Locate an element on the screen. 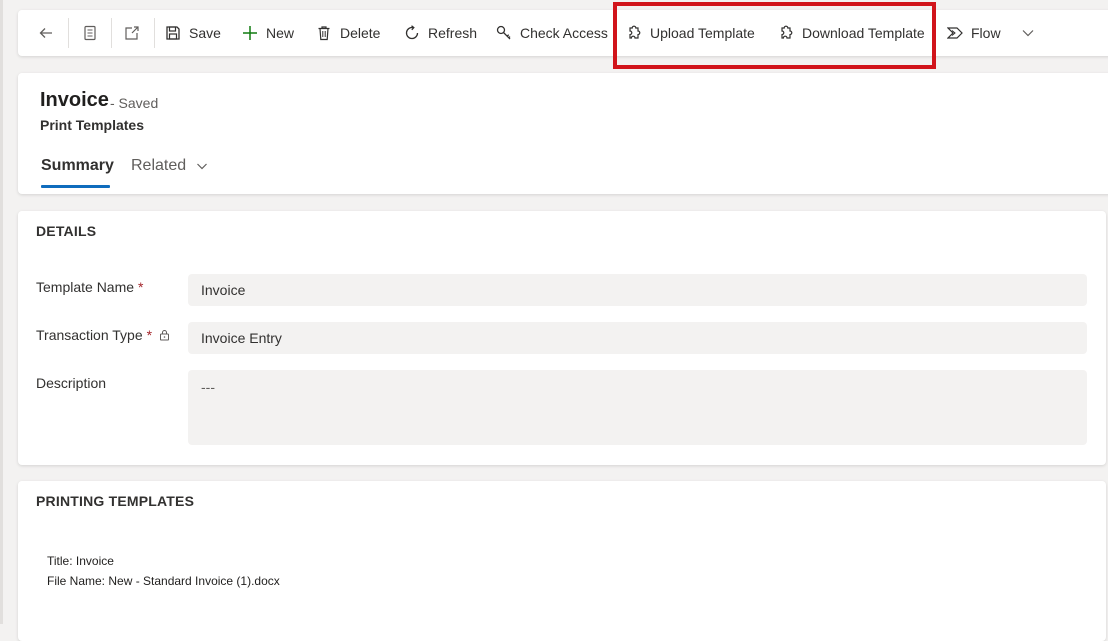 The height and width of the screenshot is (641, 1108). template-name-label-text: Template Name is located at coordinates (85, 287).